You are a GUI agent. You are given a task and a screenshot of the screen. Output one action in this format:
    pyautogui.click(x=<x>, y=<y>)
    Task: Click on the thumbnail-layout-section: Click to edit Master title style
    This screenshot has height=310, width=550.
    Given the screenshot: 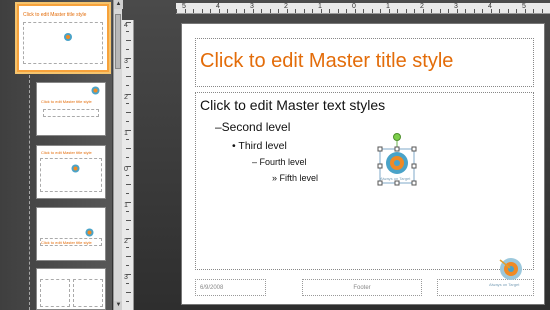 What is the action you would take?
    pyautogui.click(x=71, y=234)
    